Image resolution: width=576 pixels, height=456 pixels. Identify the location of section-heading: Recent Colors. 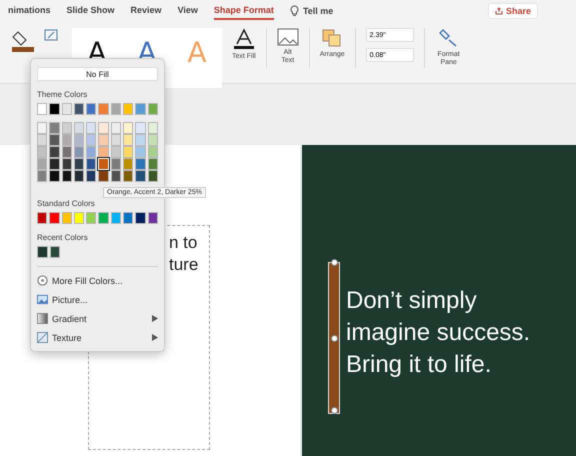
(62, 237).